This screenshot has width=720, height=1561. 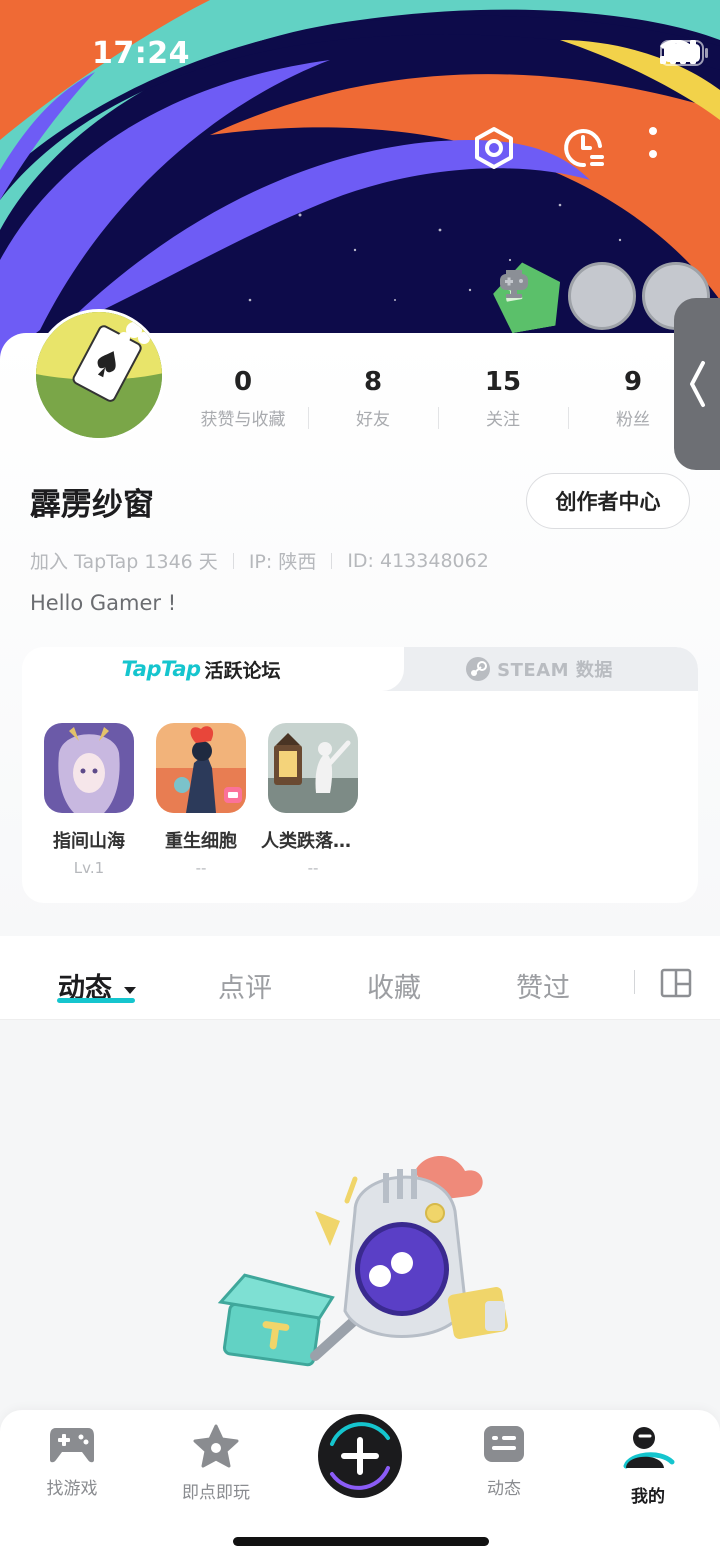 What do you see at coordinates (504, 1489) in the screenshot?
I see `nav-label: 动态` at bounding box center [504, 1489].